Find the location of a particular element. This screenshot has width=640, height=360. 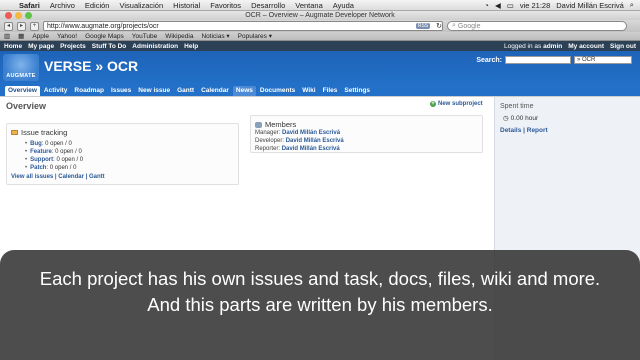

tab-wiki: Wiki is located at coordinates (308, 91).